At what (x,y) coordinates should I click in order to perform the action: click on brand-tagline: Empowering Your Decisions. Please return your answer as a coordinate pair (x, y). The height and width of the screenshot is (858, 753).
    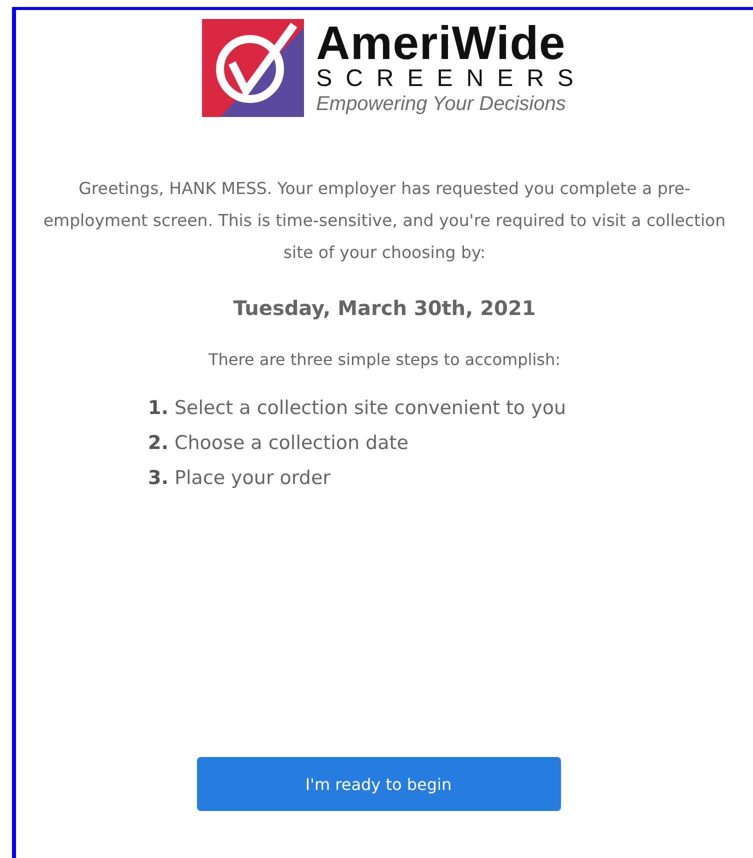
    Looking at the image, I should click on (441, 104).